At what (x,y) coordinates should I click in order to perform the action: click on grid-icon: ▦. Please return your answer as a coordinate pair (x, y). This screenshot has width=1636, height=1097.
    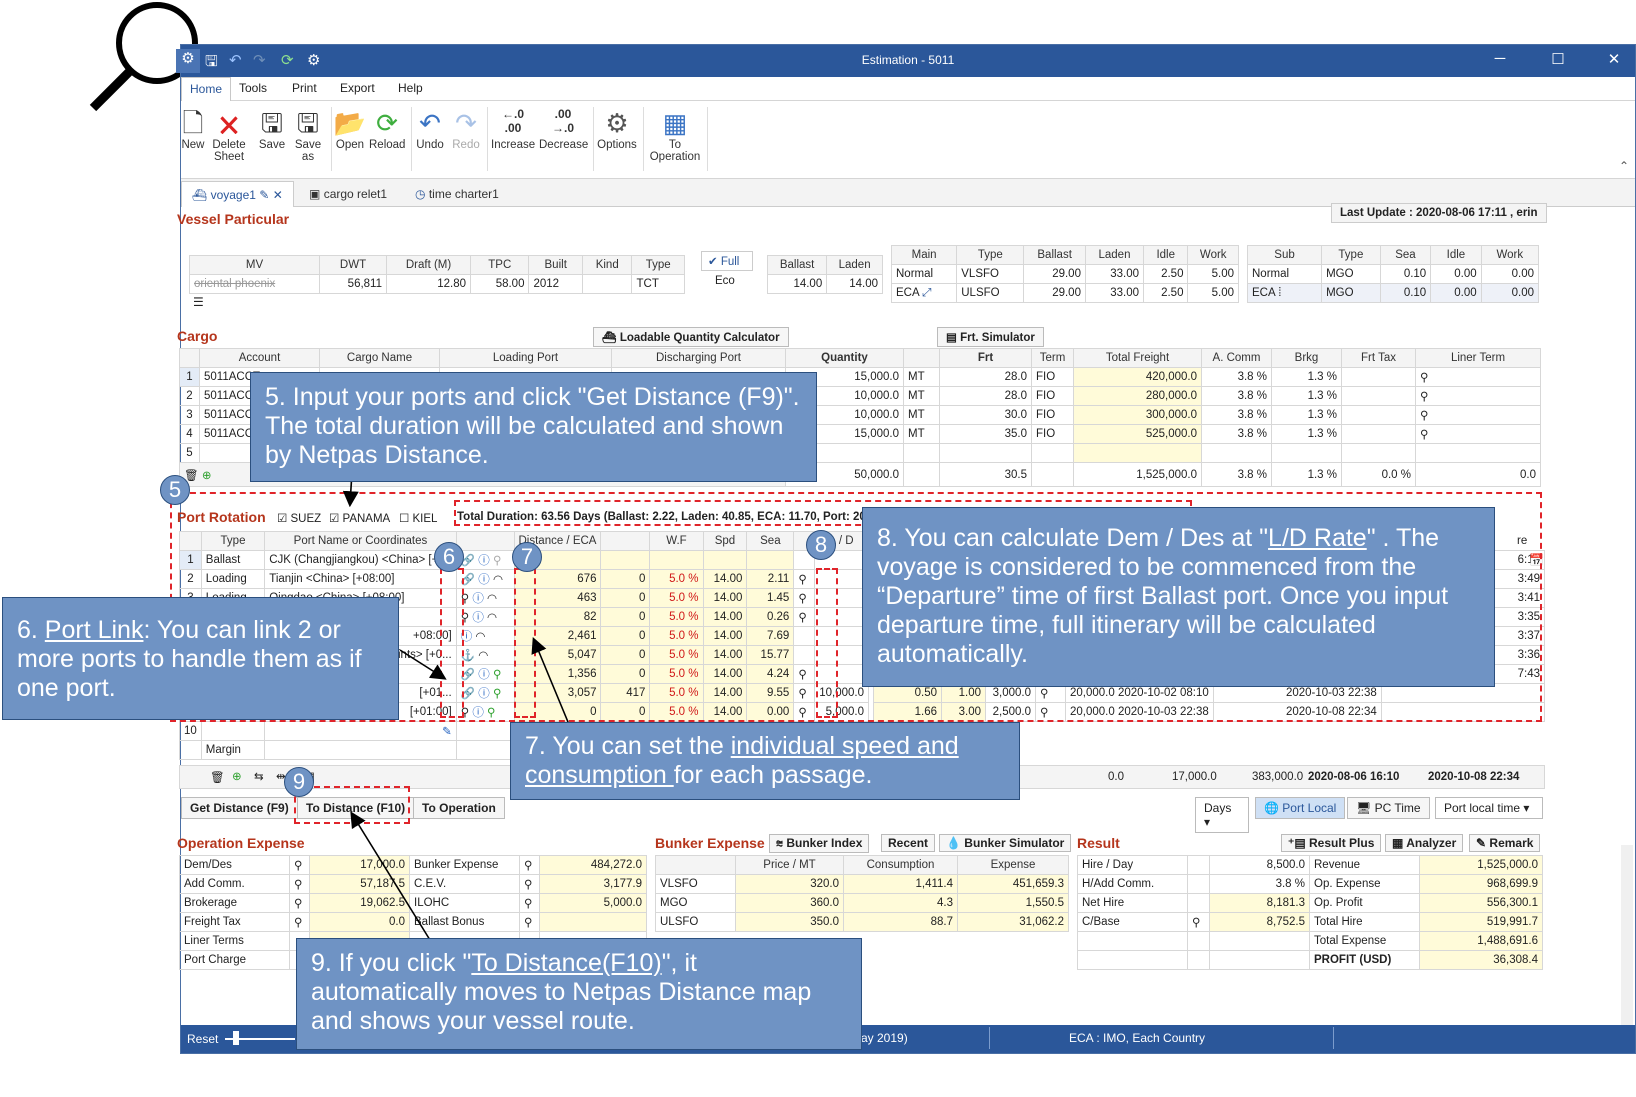
    Looking at the image, I should click on (675, 123).